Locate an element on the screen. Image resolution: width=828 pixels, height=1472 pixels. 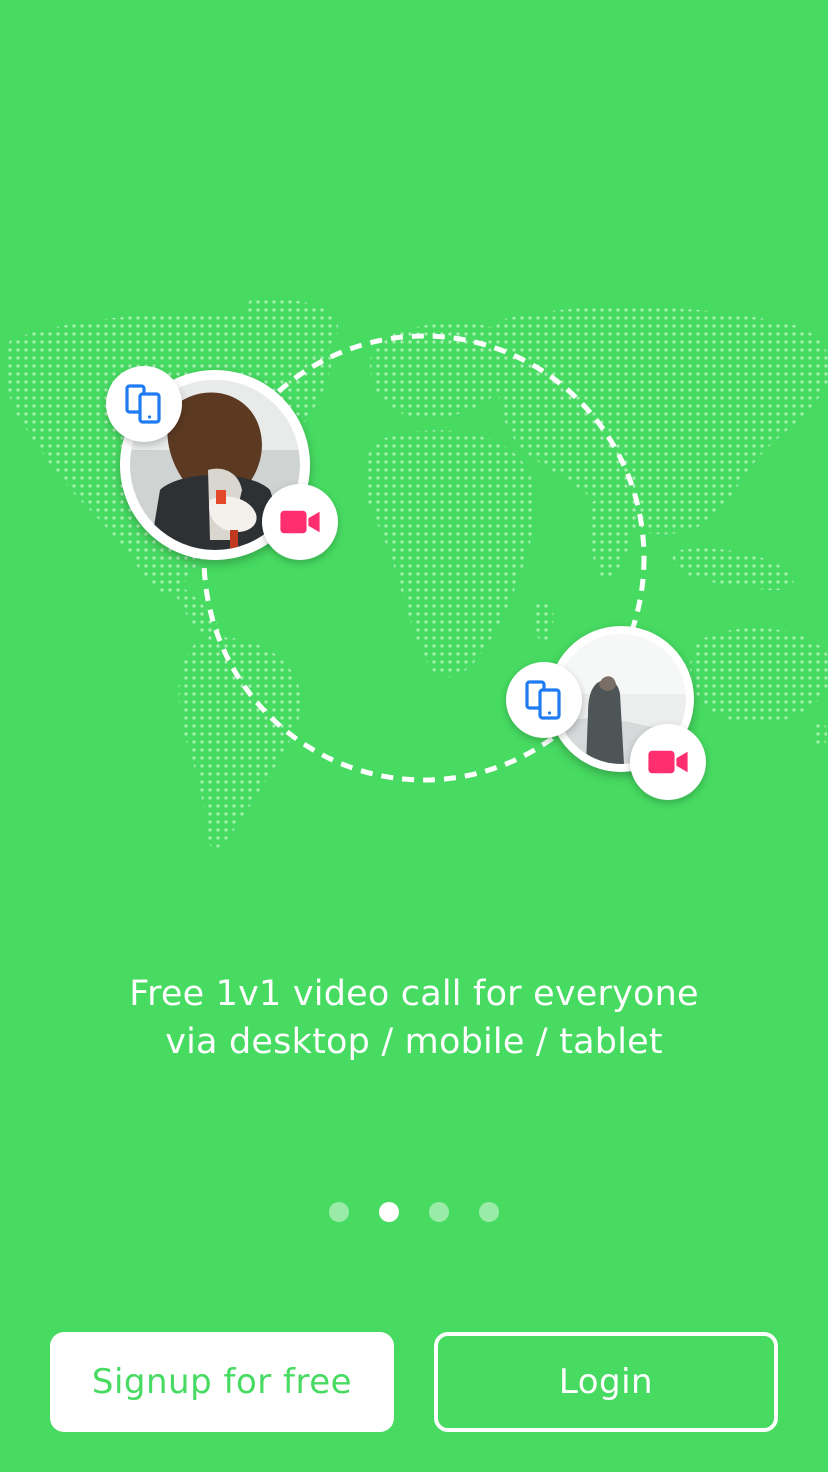
signup-button: Signup for free is located at coordinates (222, 1382).